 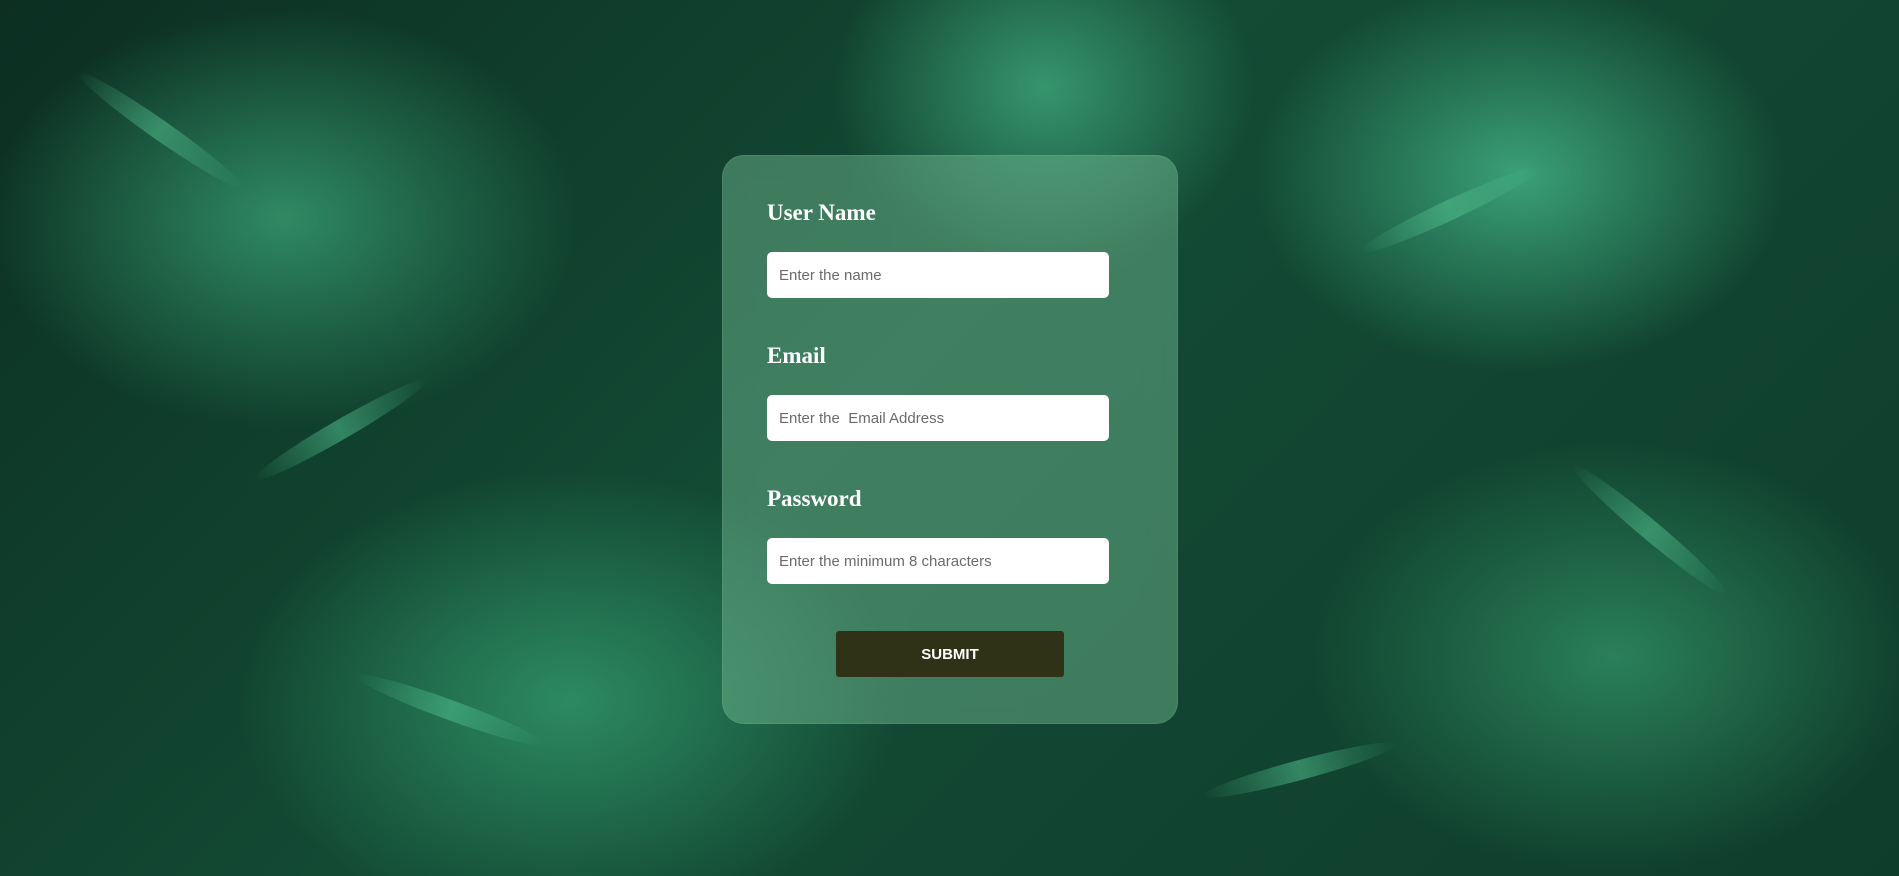 What do you see at coordinates (938, 418) in the screenshot?
I see `email-input` at bounding box center [938, 418].